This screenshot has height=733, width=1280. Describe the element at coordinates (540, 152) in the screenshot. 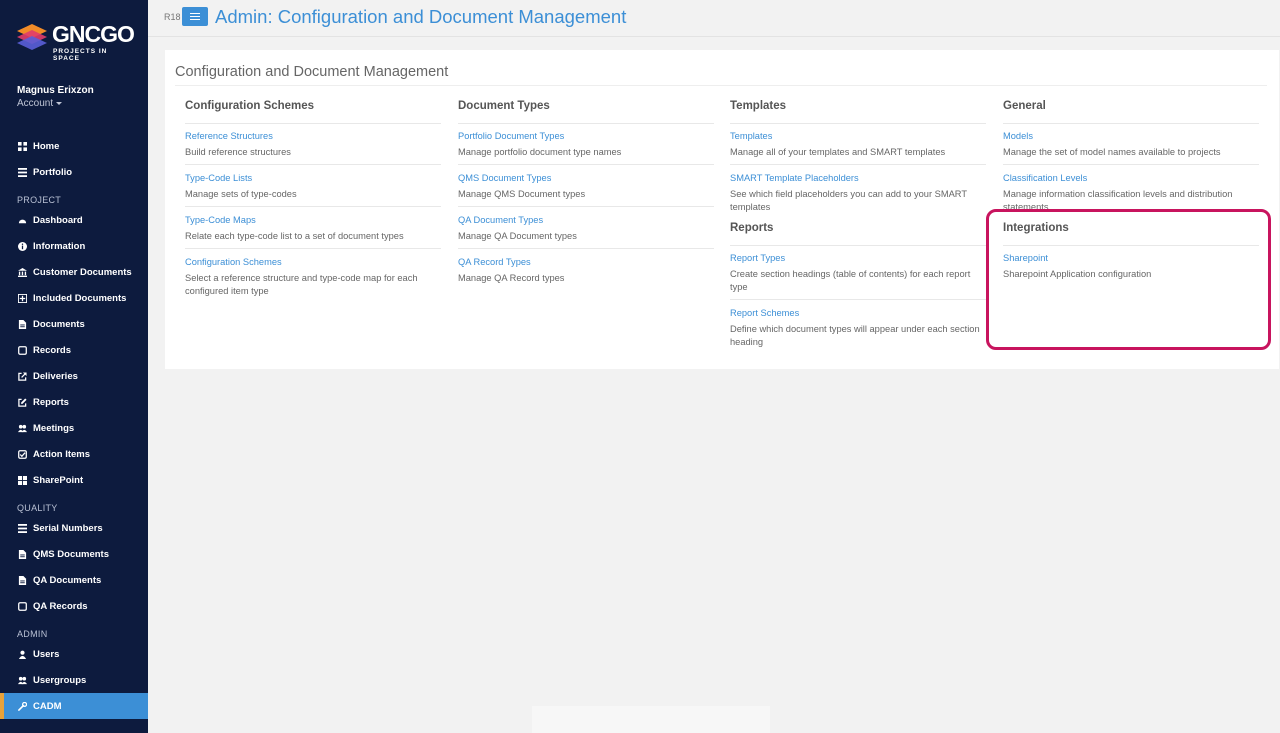

I see `desc-portfolio-document-types: Manage portfolio document type names` at that location.